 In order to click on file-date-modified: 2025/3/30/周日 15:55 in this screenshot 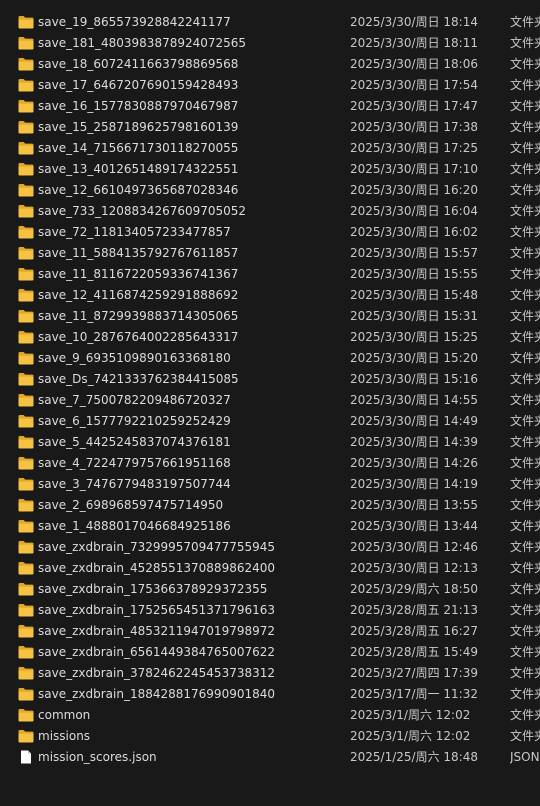, I will do `click(414, 274)`.